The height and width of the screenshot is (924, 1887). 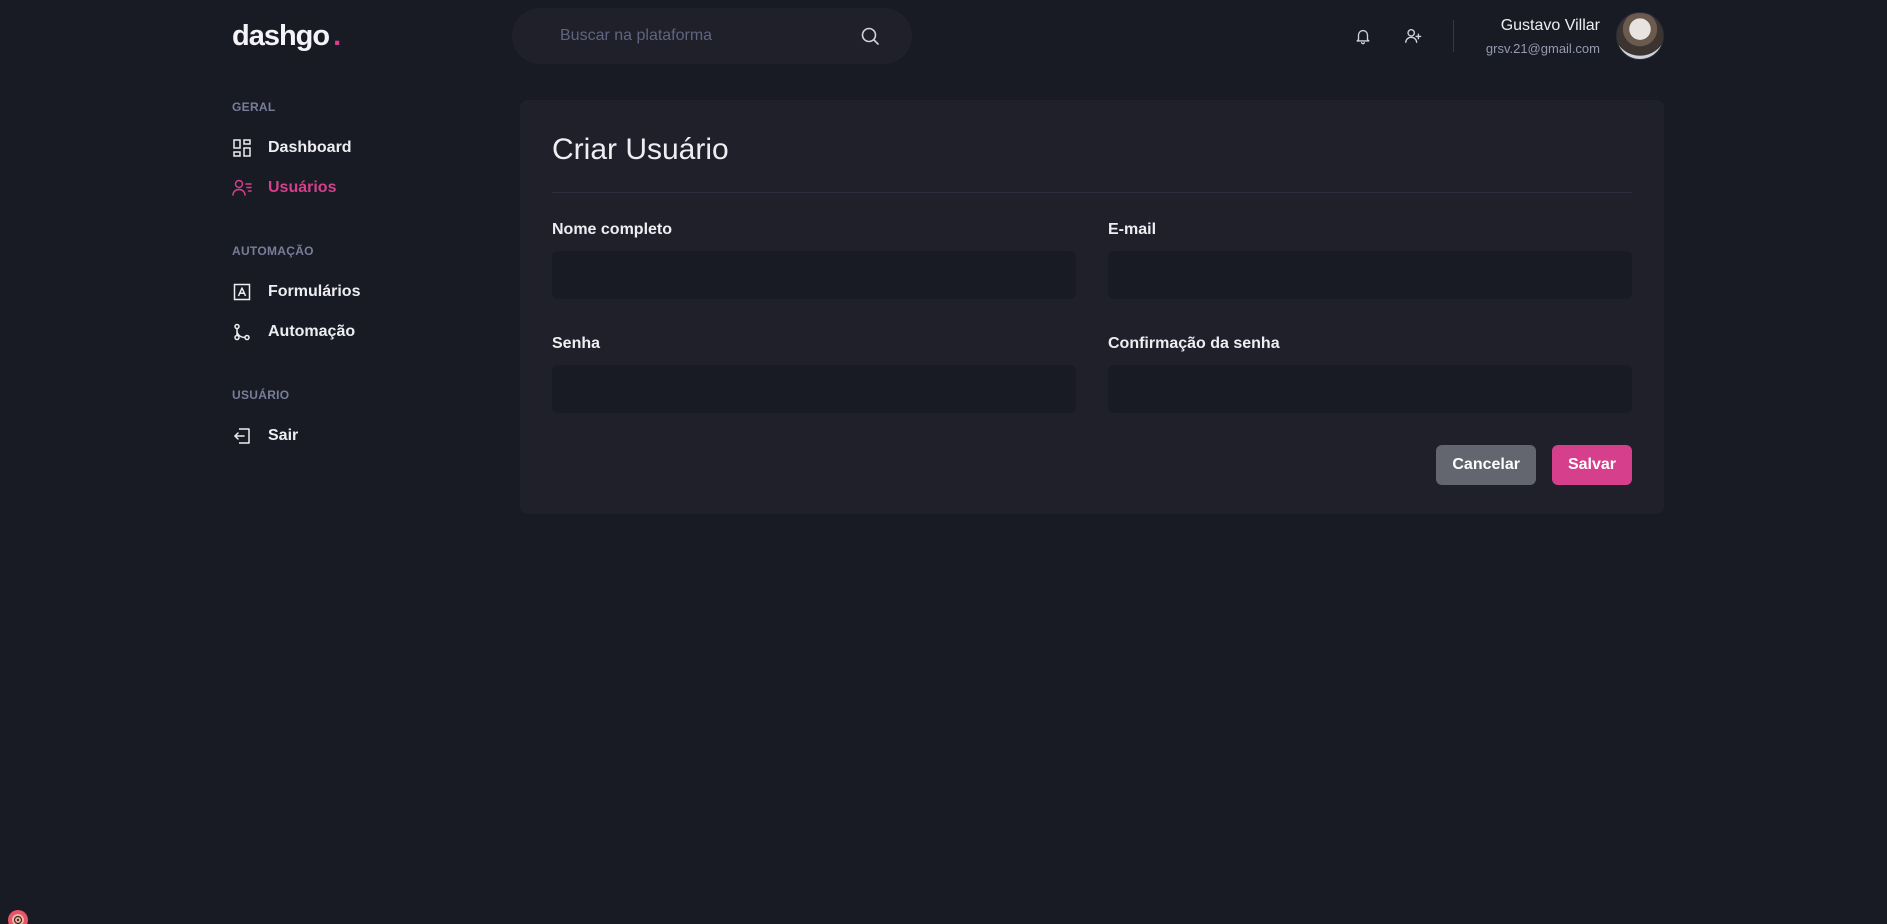 I want to click on password-input, so click(x=814, y=389).